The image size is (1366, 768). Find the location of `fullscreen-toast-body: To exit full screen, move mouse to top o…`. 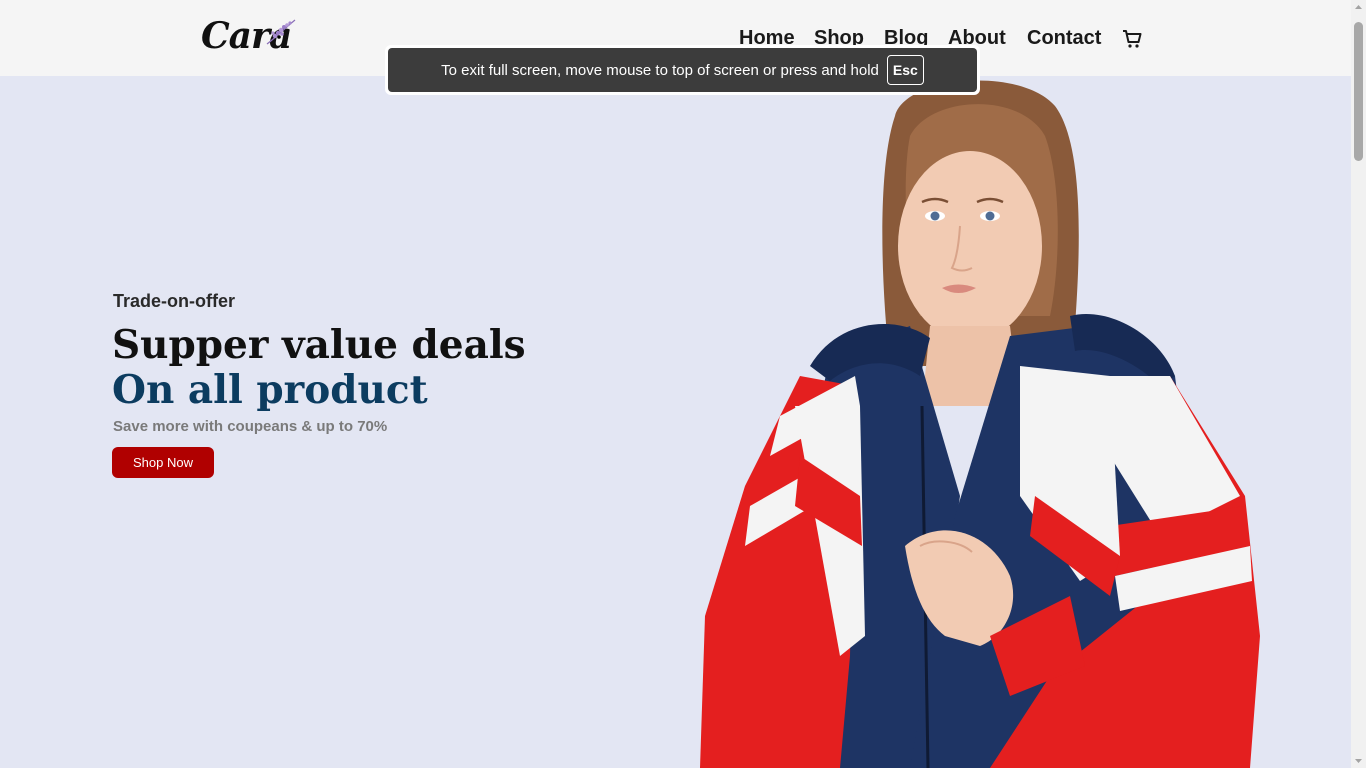

fullscreen-toast-body: To exit full screen, move mouse to top o… is located at coordinates (682, 70).